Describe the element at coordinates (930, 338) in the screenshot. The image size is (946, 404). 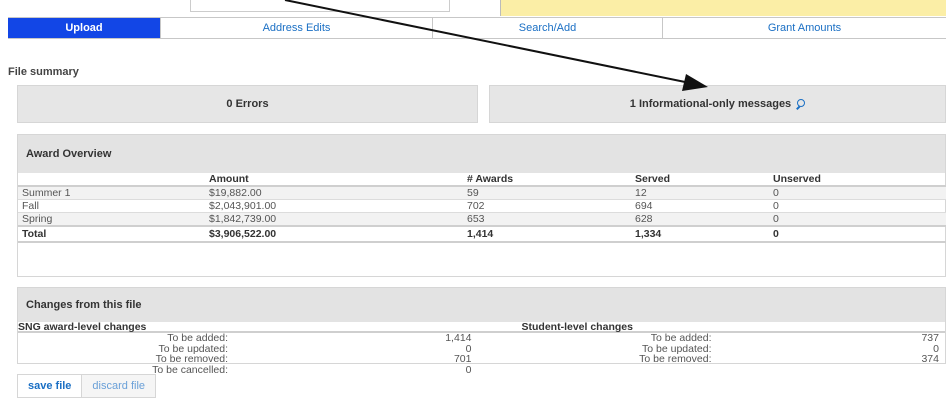
I see `change-value: 737` at that location.